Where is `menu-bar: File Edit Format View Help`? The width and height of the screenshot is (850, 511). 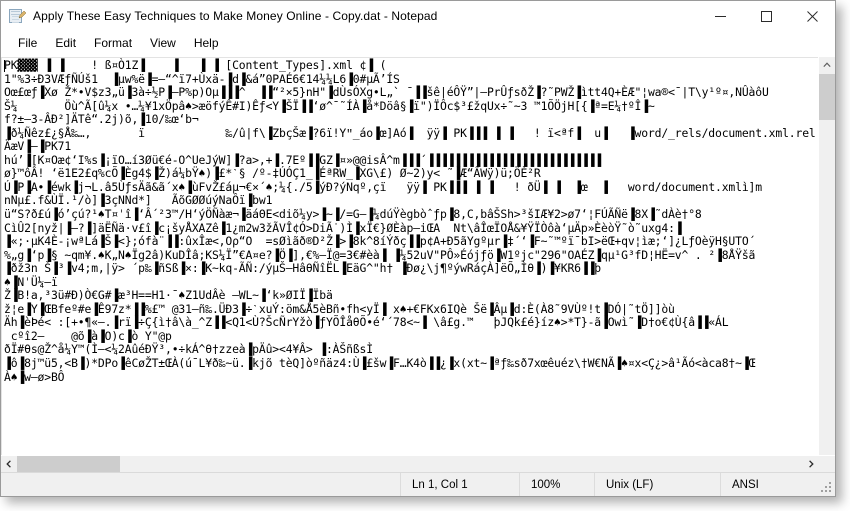
menu-bar: File Edit Format View Help is located at coordinates (418, 43).